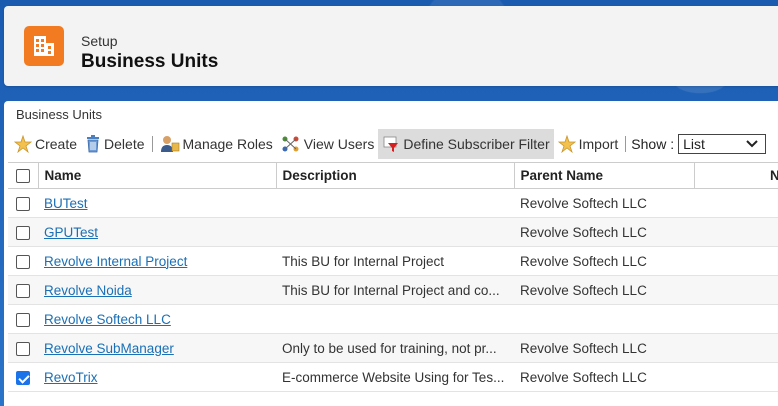  I want to click on name-cell: Revolve Internal Project, so click(157, 261).